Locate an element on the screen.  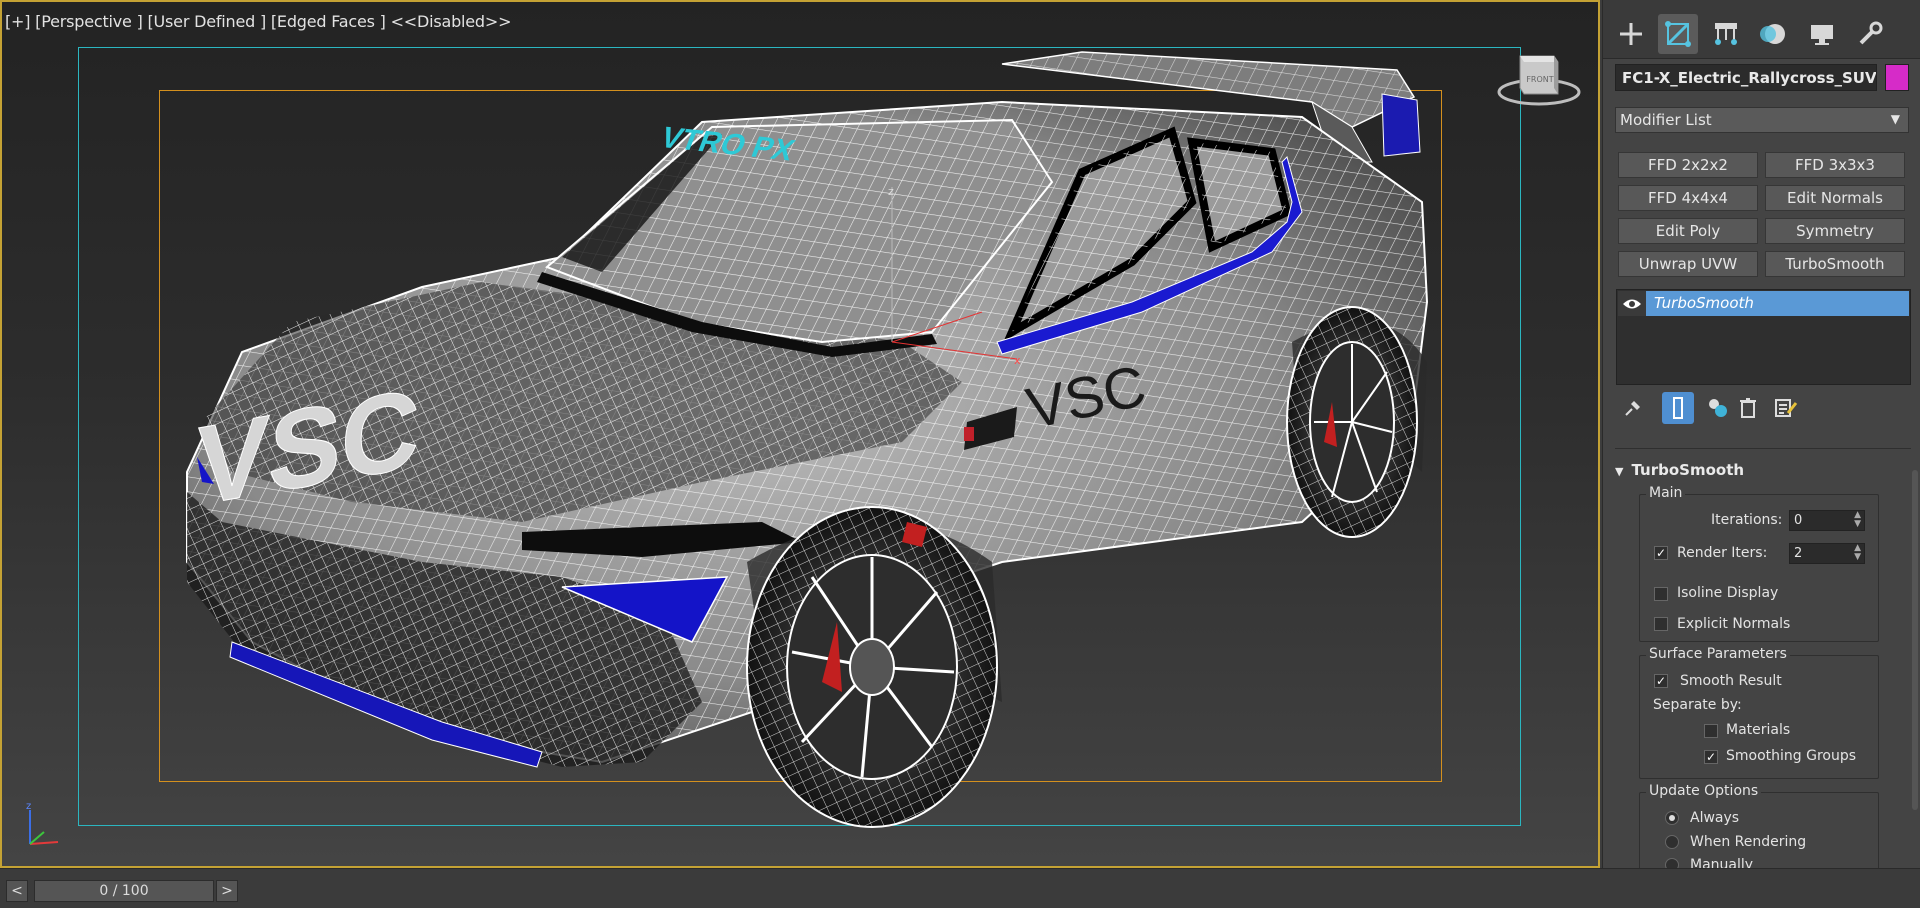
modifier-list-label: Modifier List is located at coordinates (1666, 120).